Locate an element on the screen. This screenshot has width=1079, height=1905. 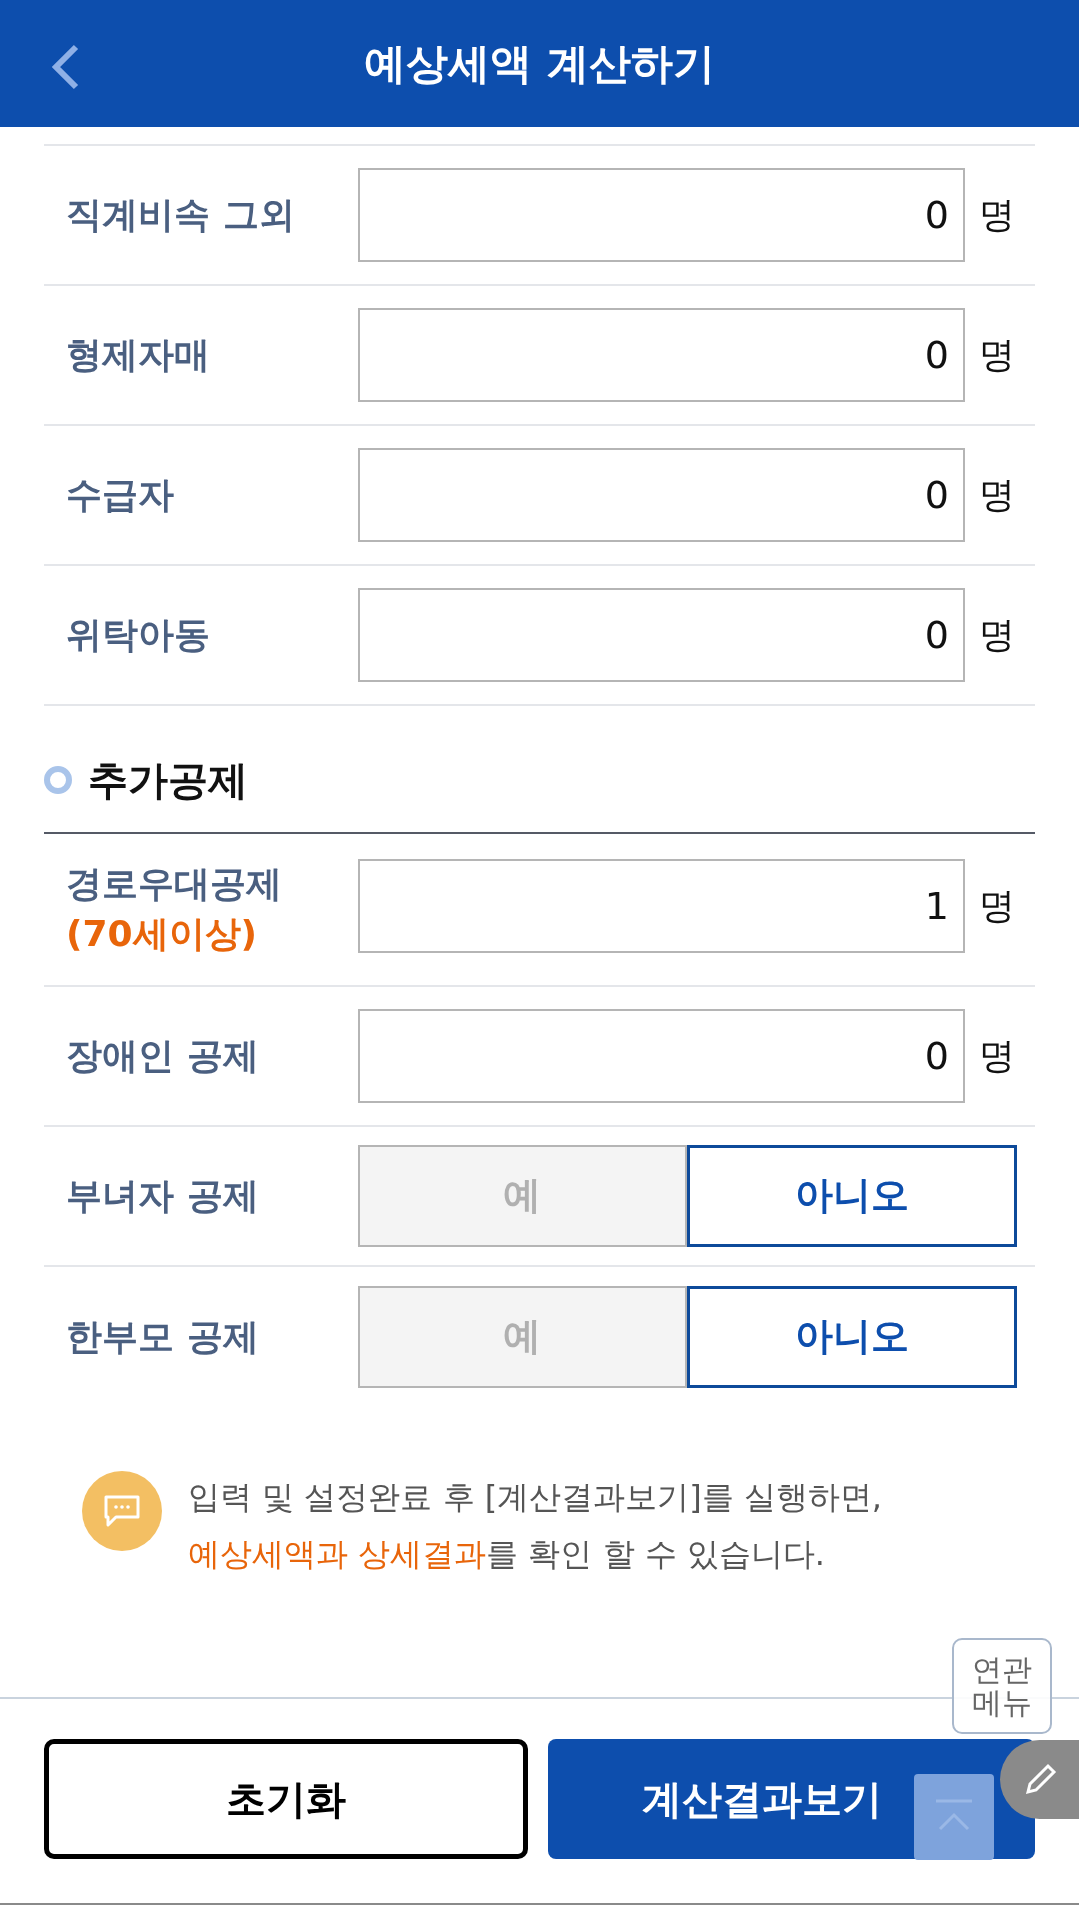
related-menu-button: 연관메뉴 is located at coordinates (1002, 1686).